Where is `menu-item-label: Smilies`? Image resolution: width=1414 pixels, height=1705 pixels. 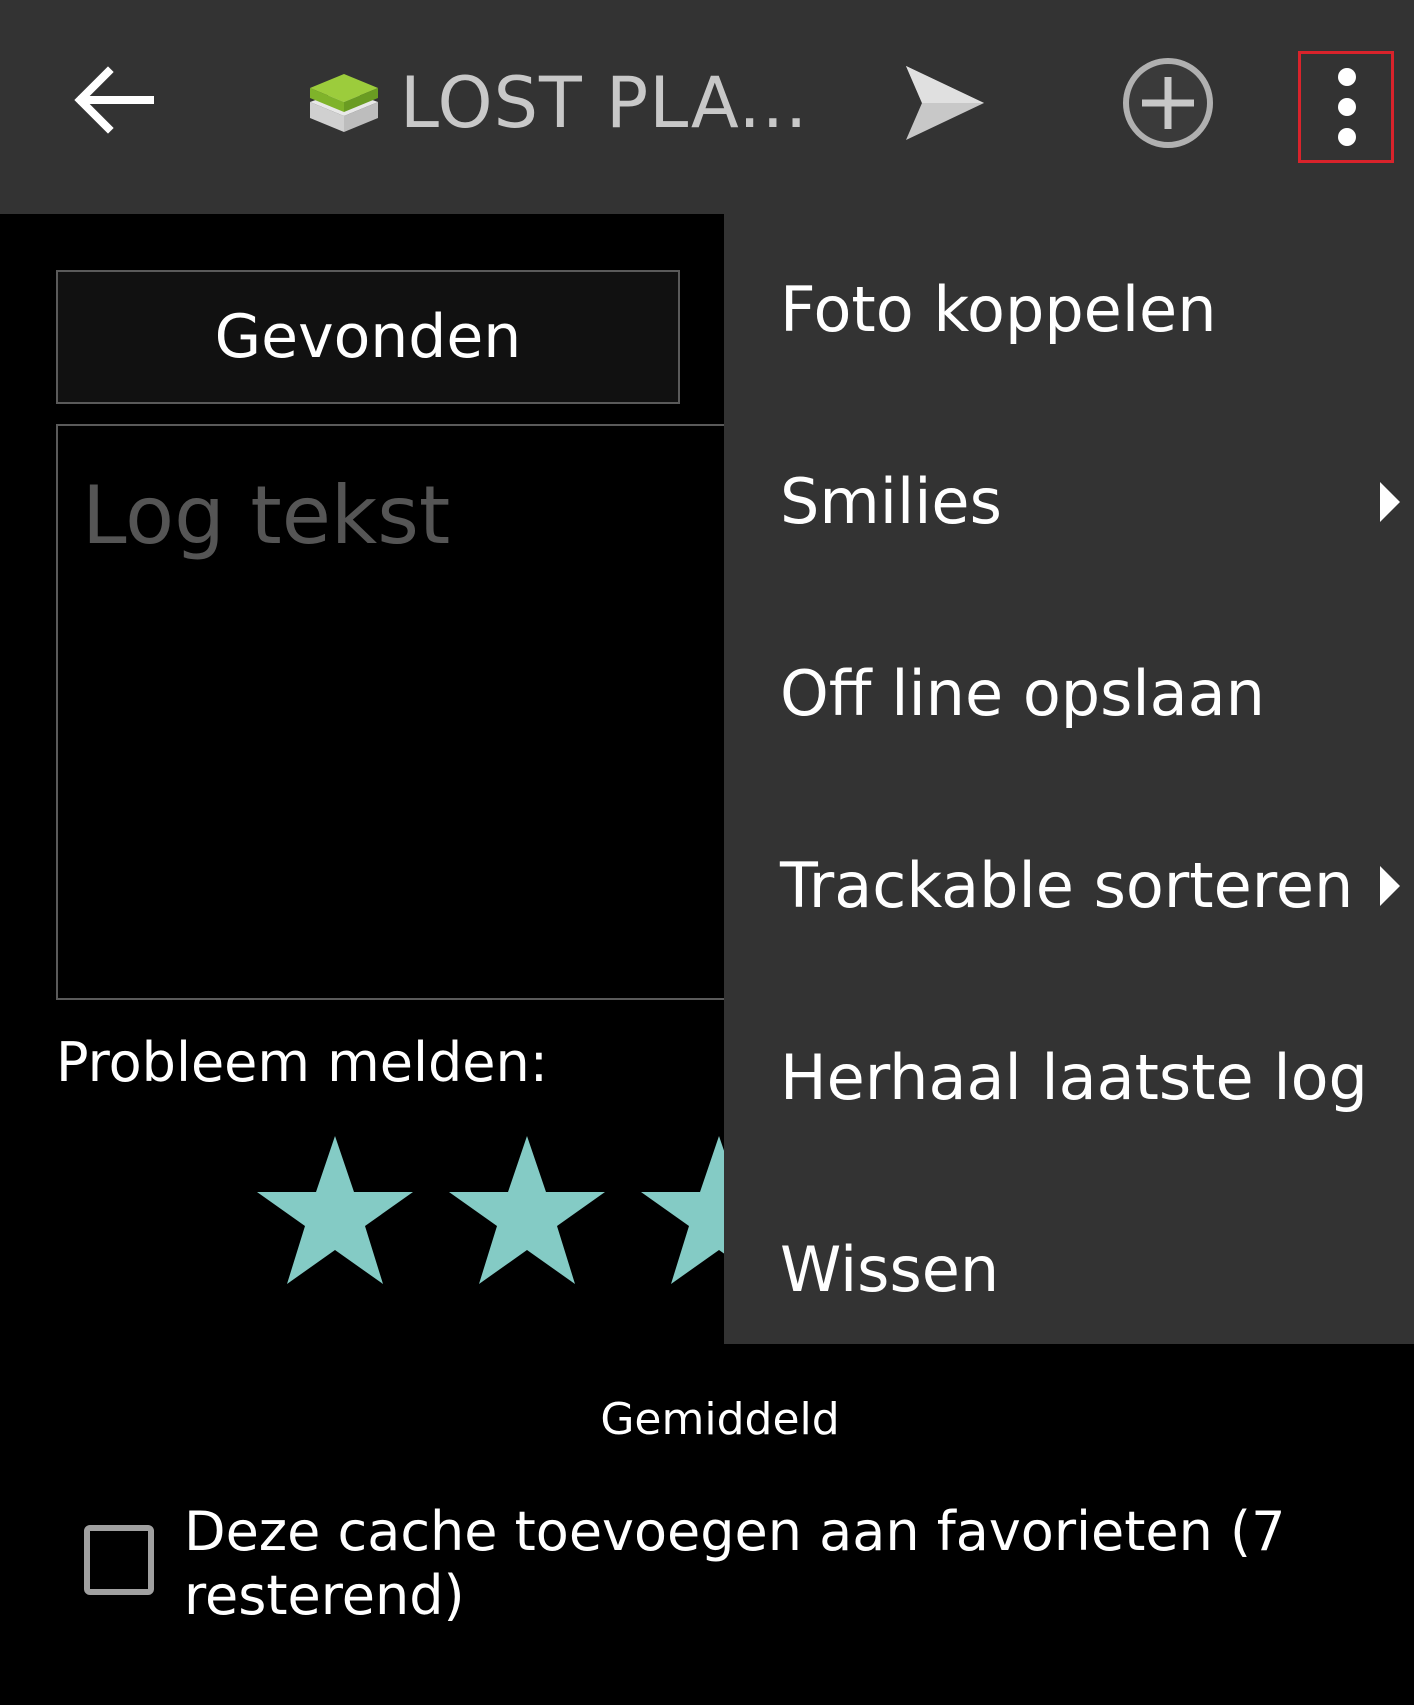
menu-item-label: Smilies is located at coordinates (891, 501).